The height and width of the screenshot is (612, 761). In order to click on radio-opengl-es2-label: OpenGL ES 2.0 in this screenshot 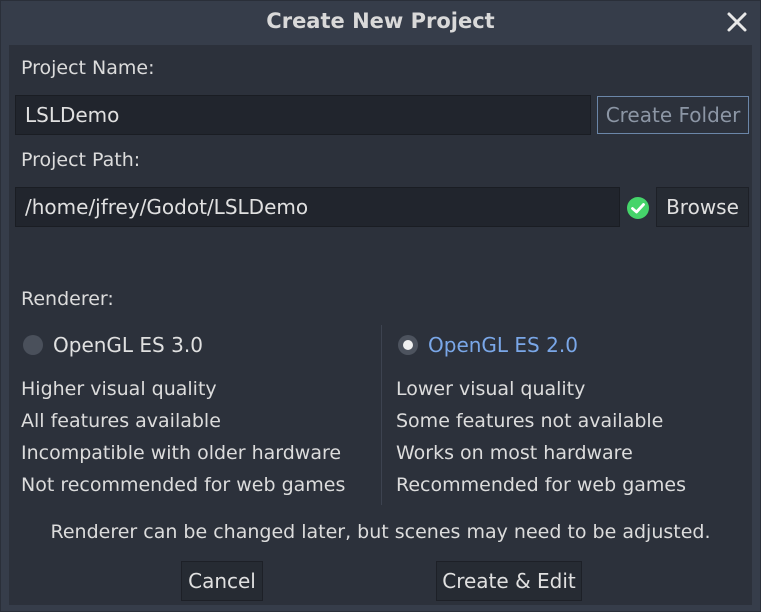, I will do `click(503, 345)`.